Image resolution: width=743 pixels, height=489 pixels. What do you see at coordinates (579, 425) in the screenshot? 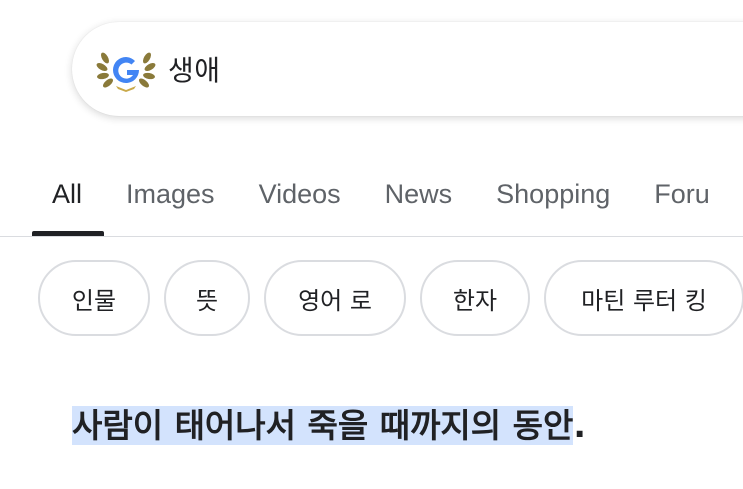
I see `definition-period: .` at bounding box center [579, 425].